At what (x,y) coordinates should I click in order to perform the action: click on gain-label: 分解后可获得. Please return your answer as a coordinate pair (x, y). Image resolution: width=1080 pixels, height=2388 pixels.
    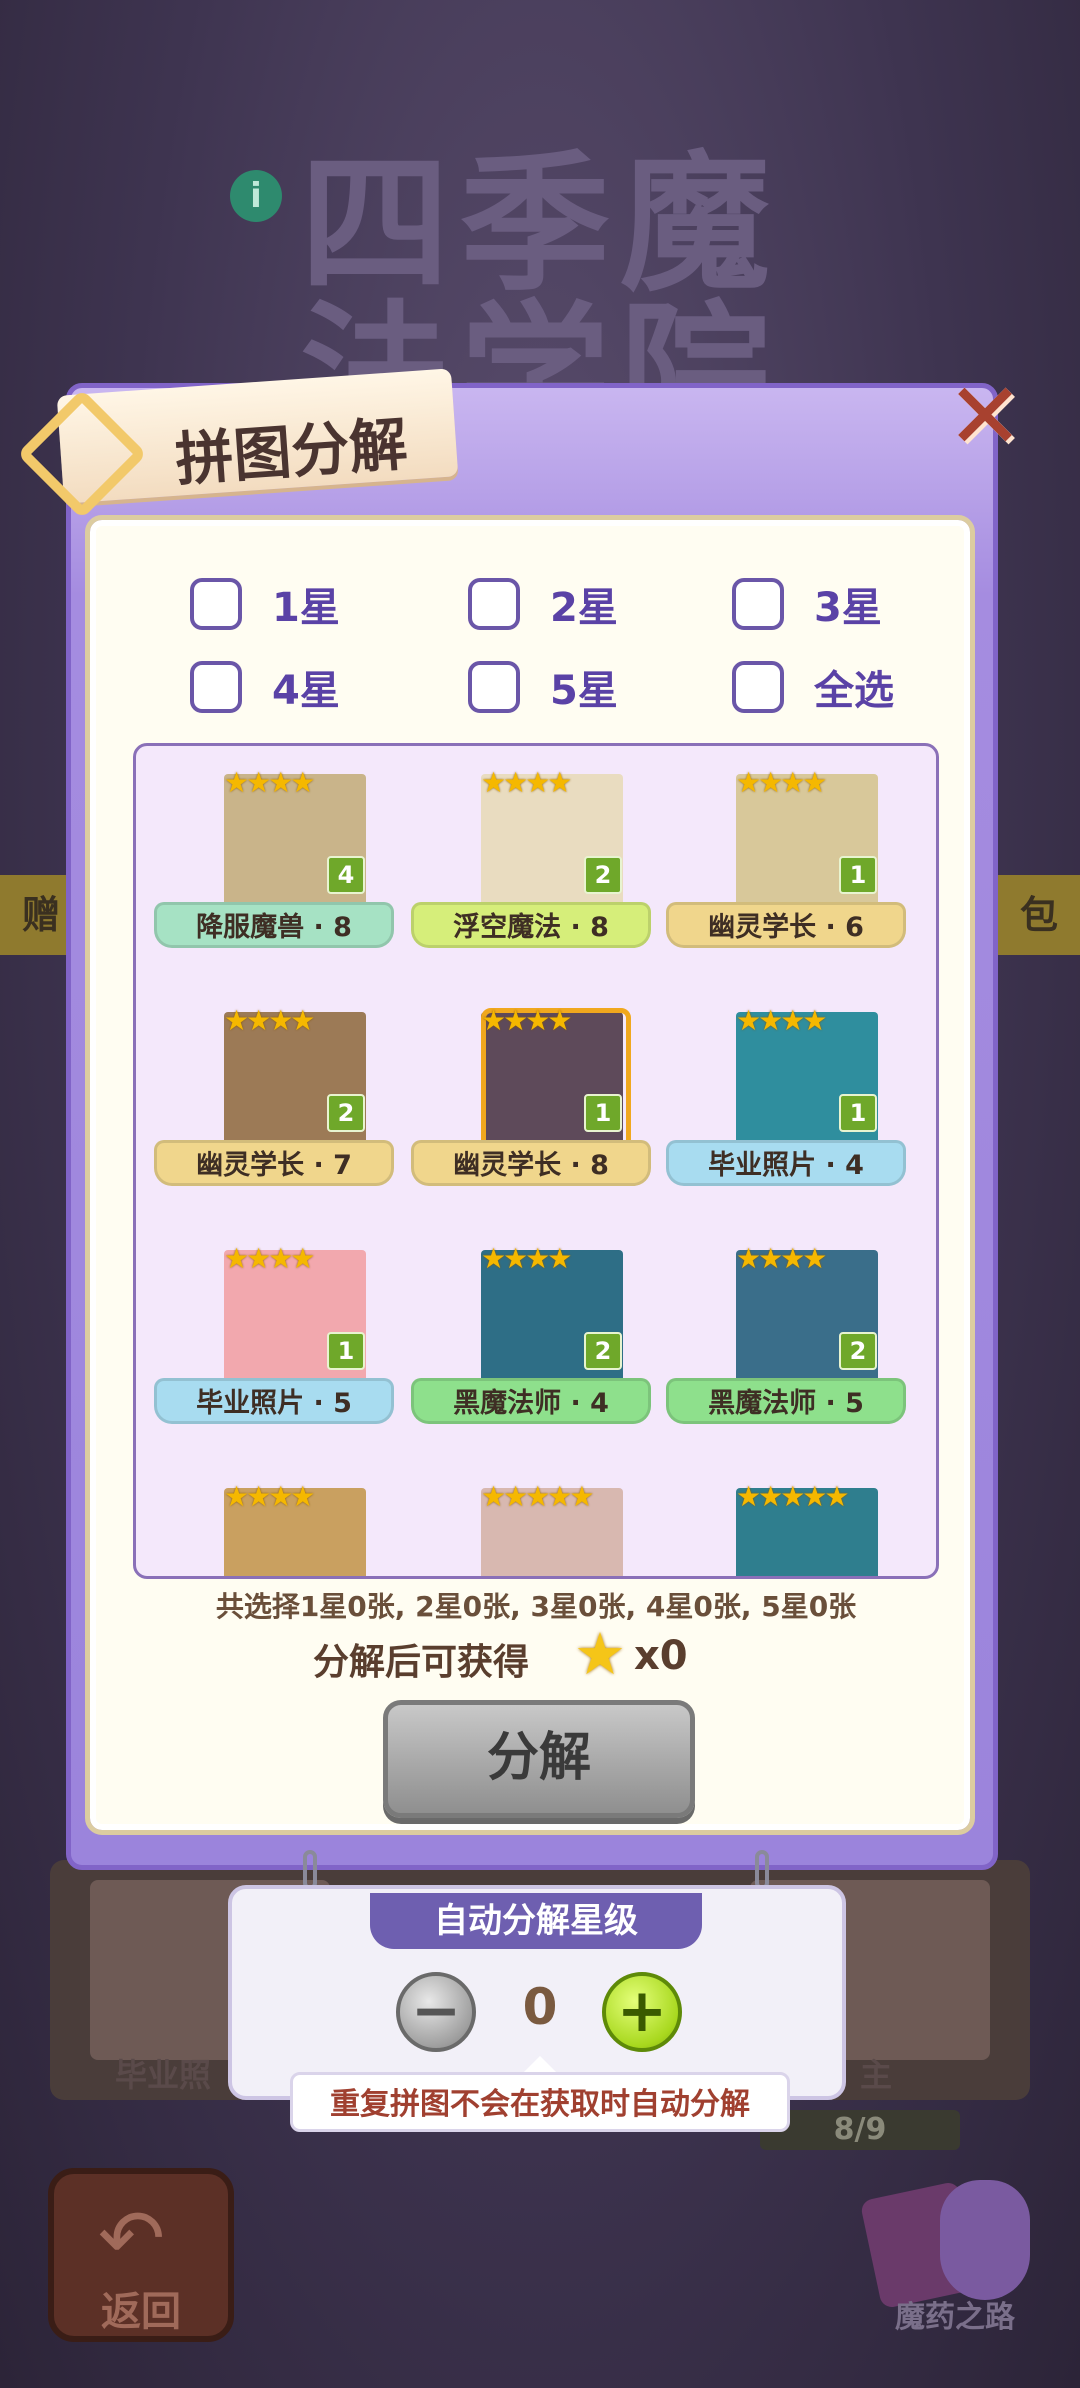
    Looking at the image, I should click on (421, 1662).